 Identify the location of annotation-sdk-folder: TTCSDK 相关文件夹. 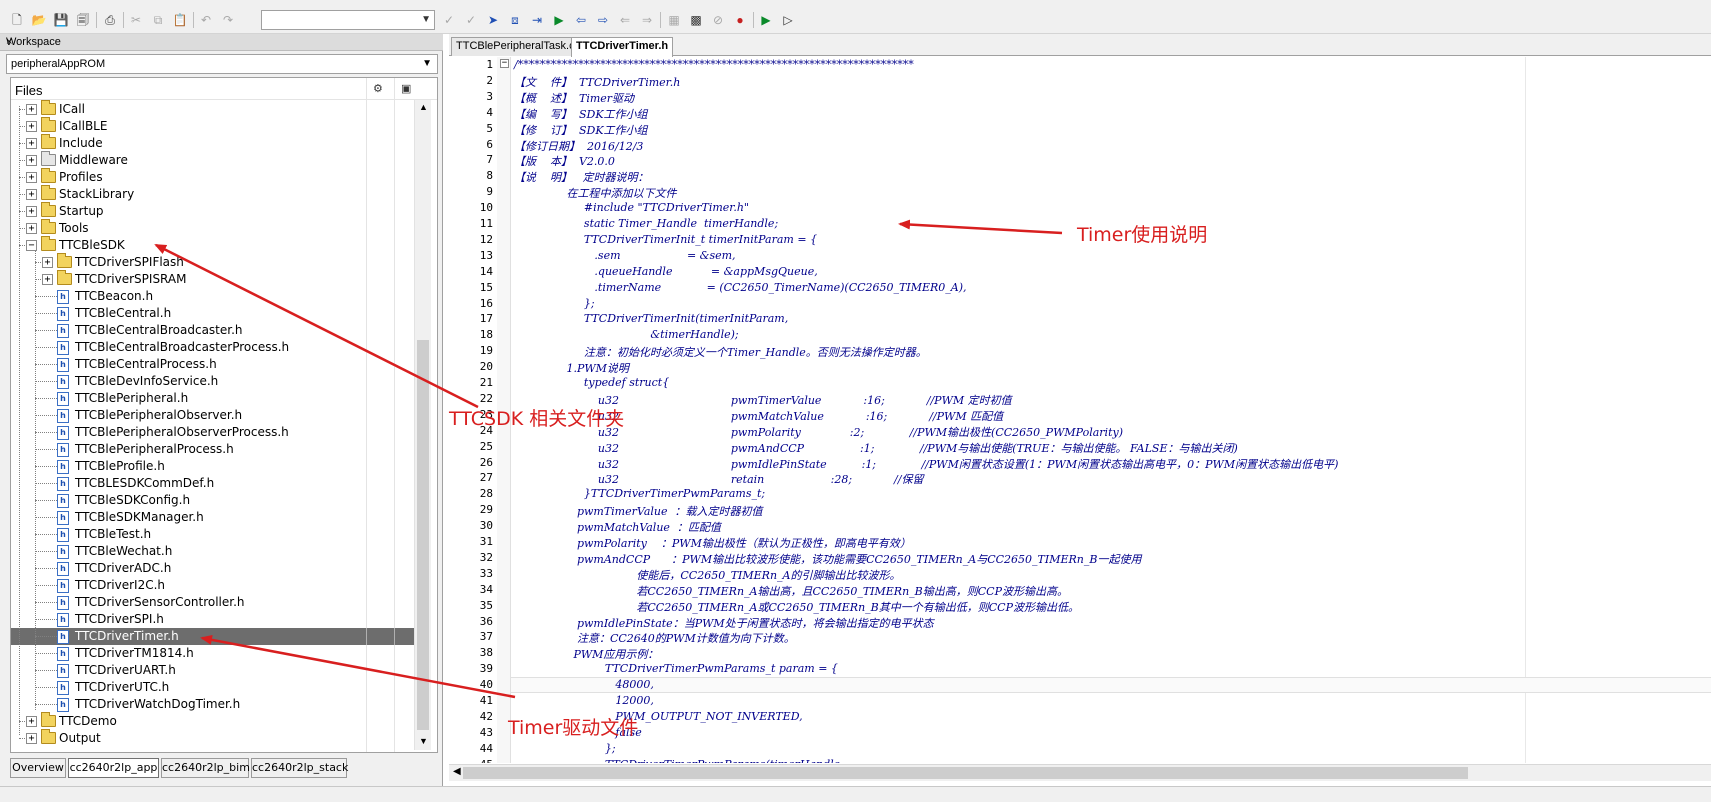
(537, 419).